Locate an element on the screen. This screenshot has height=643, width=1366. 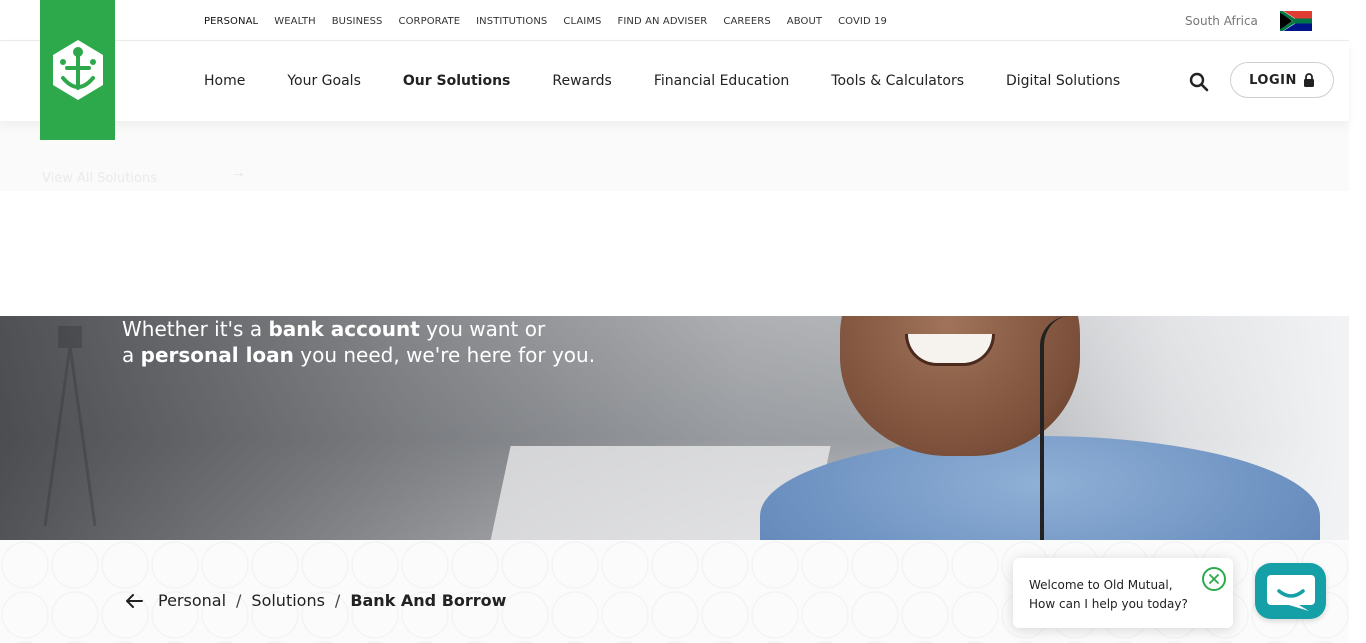
hero-background-tripod is located at coordinates (70, 426).